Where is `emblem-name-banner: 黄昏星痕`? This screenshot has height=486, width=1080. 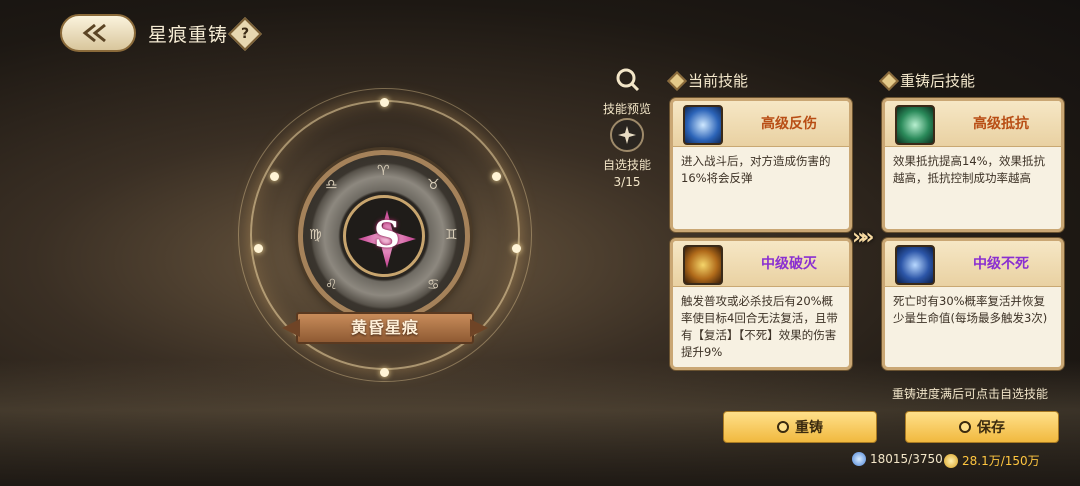
emblem-name-banner: 黄昏星痕 is located at coordinates (385, 328).